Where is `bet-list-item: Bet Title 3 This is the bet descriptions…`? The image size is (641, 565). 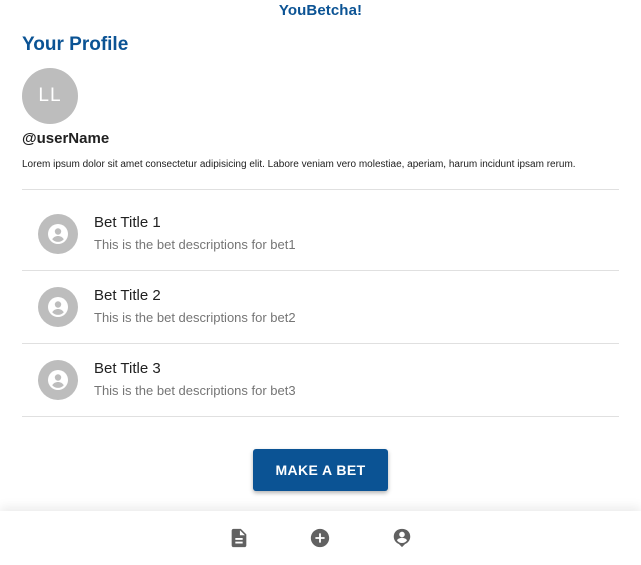
bet-list-item: Bet Title 3 This is the bet descriptions… is located at coordinates (320, 380).